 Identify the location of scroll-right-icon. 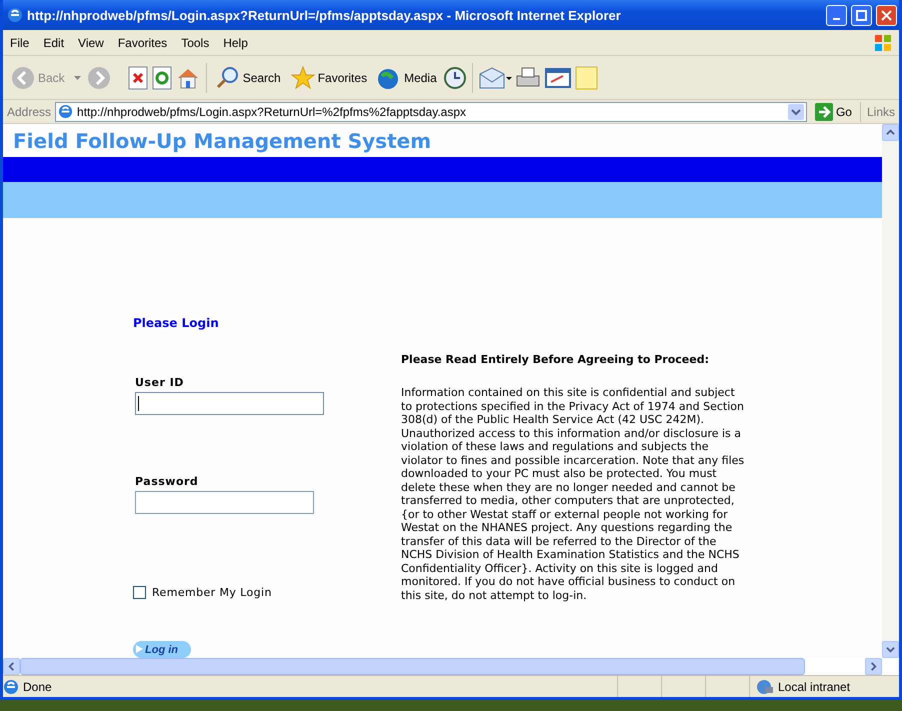
(873, 666).